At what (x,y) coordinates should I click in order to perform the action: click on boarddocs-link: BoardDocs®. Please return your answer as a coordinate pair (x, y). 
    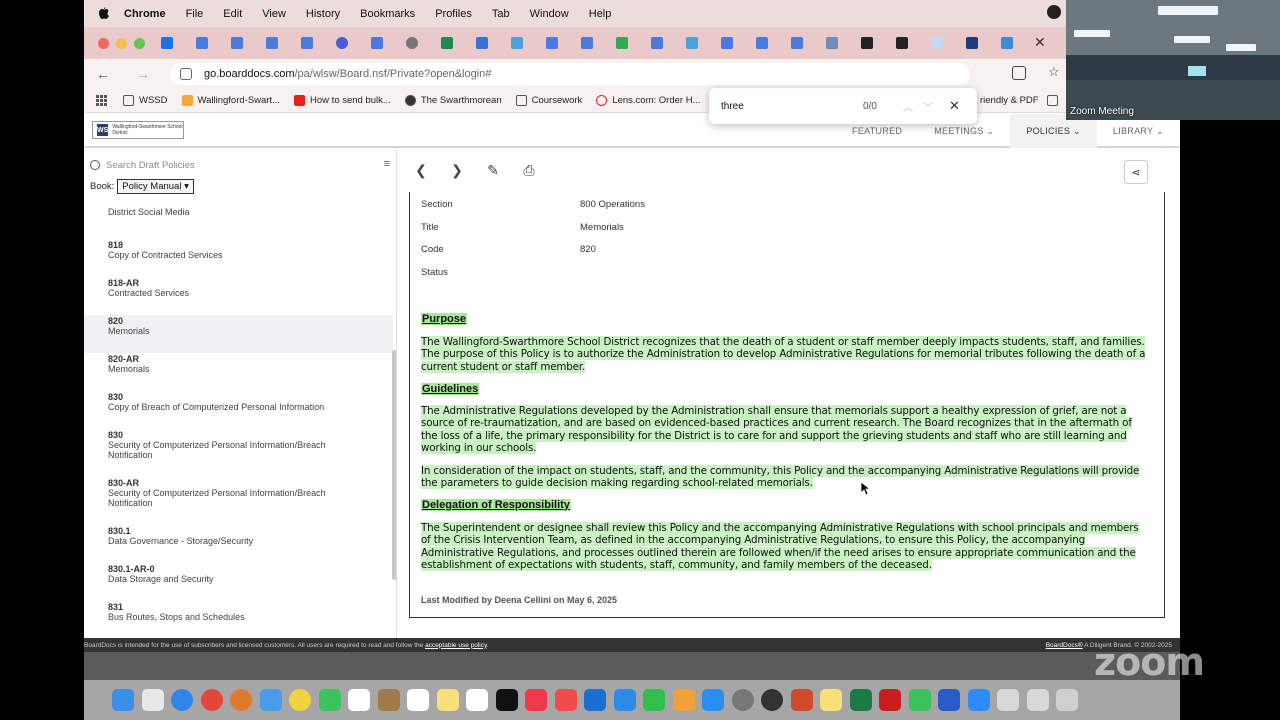
    Looking at the image, I should click on (1064, 645).